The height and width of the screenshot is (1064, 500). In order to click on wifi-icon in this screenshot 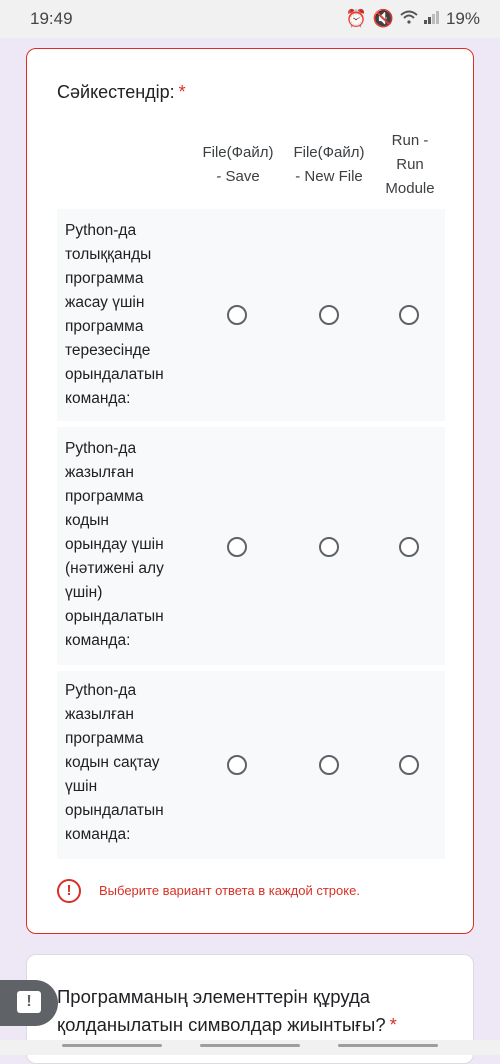, I will do `click(409, 19)`.